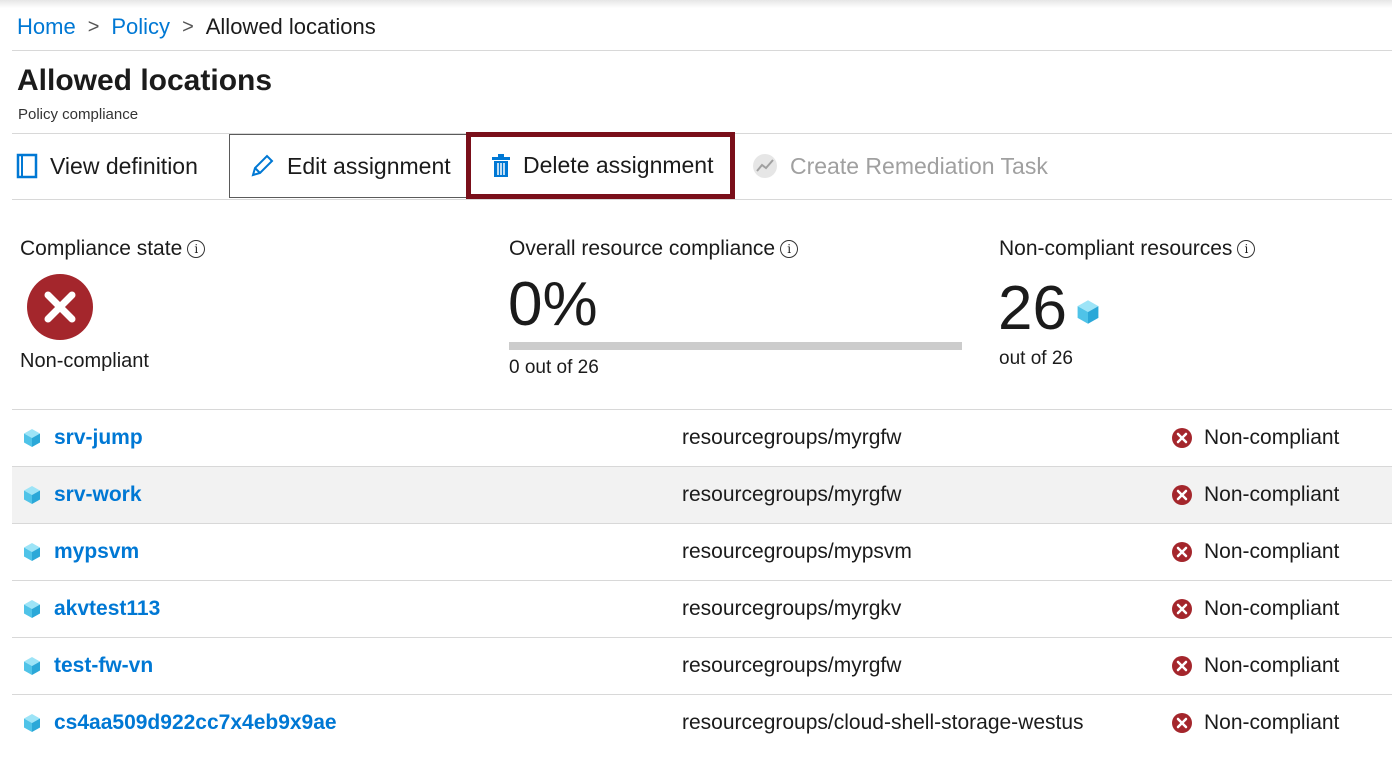 The height and width of the screenshot is (776, 1392). What do you see at coordinates (792, 608) in the screenshot?
I see `resource-group-cell: resourcegroups/myrgkv` at bounding box center [792, 608].